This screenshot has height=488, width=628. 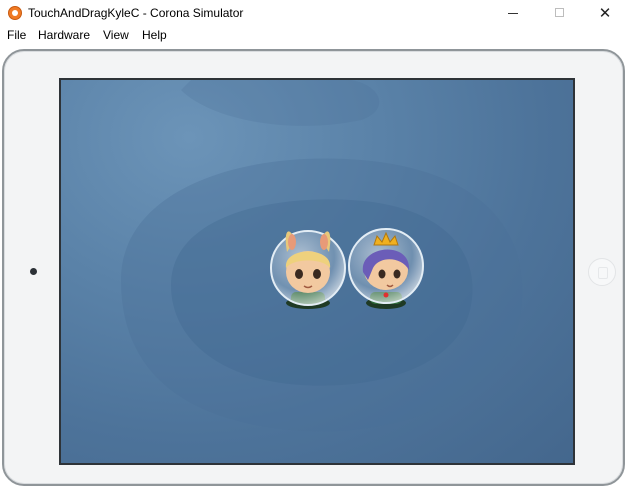 I want to click on menu-view: View, so click(x=116, y=35).